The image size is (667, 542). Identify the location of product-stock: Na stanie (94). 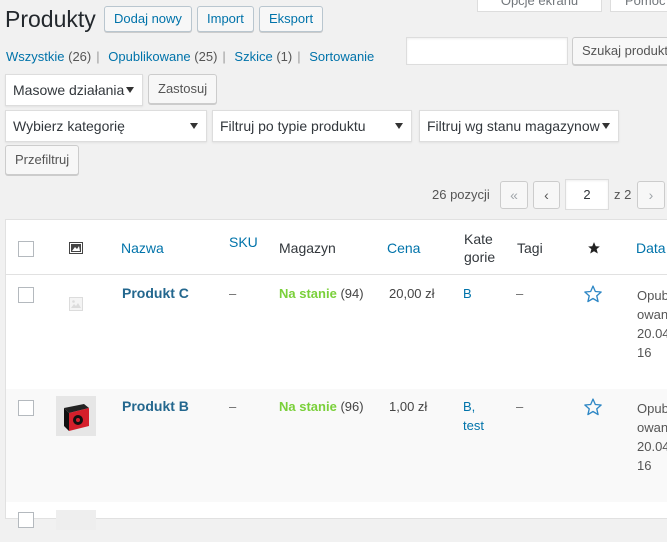
(321, 293).